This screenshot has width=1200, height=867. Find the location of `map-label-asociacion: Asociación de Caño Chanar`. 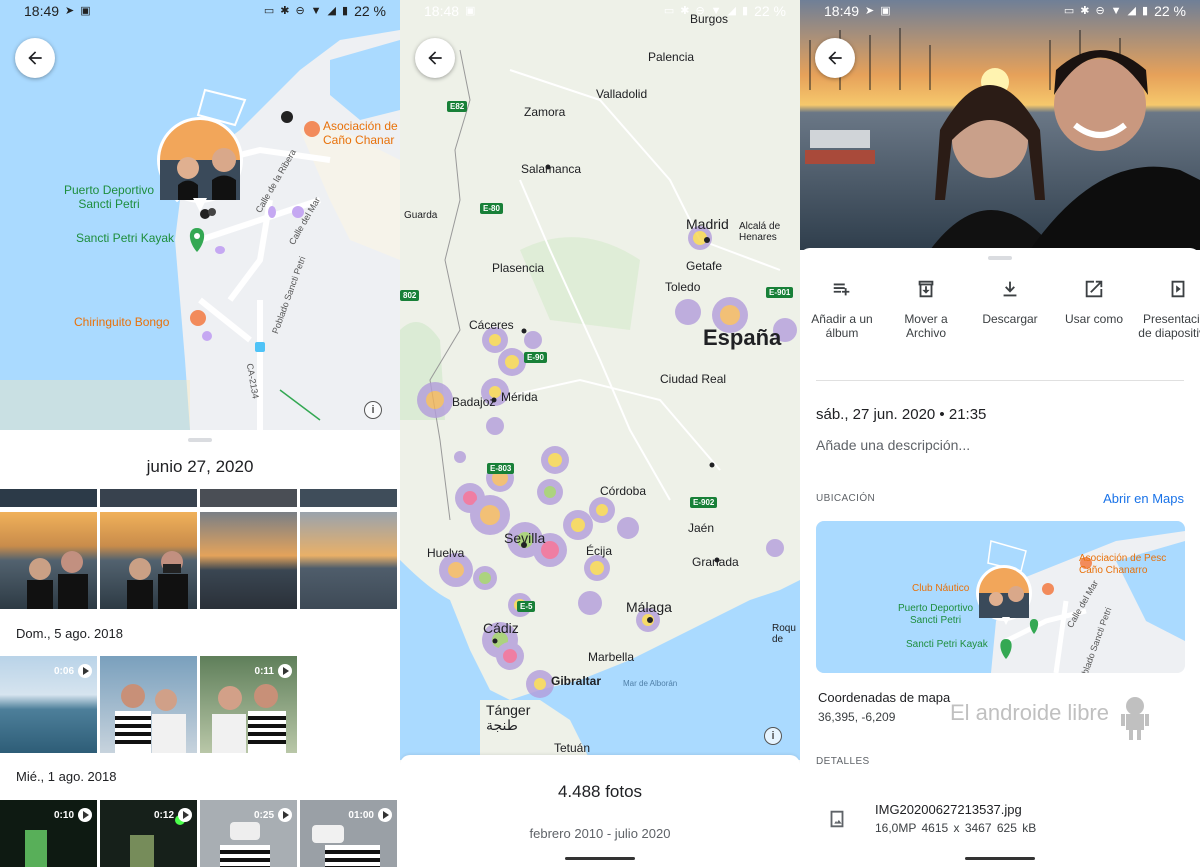

map-label-asociacion: Asociación de Caño Chanar is located at coordinates (360, 133).